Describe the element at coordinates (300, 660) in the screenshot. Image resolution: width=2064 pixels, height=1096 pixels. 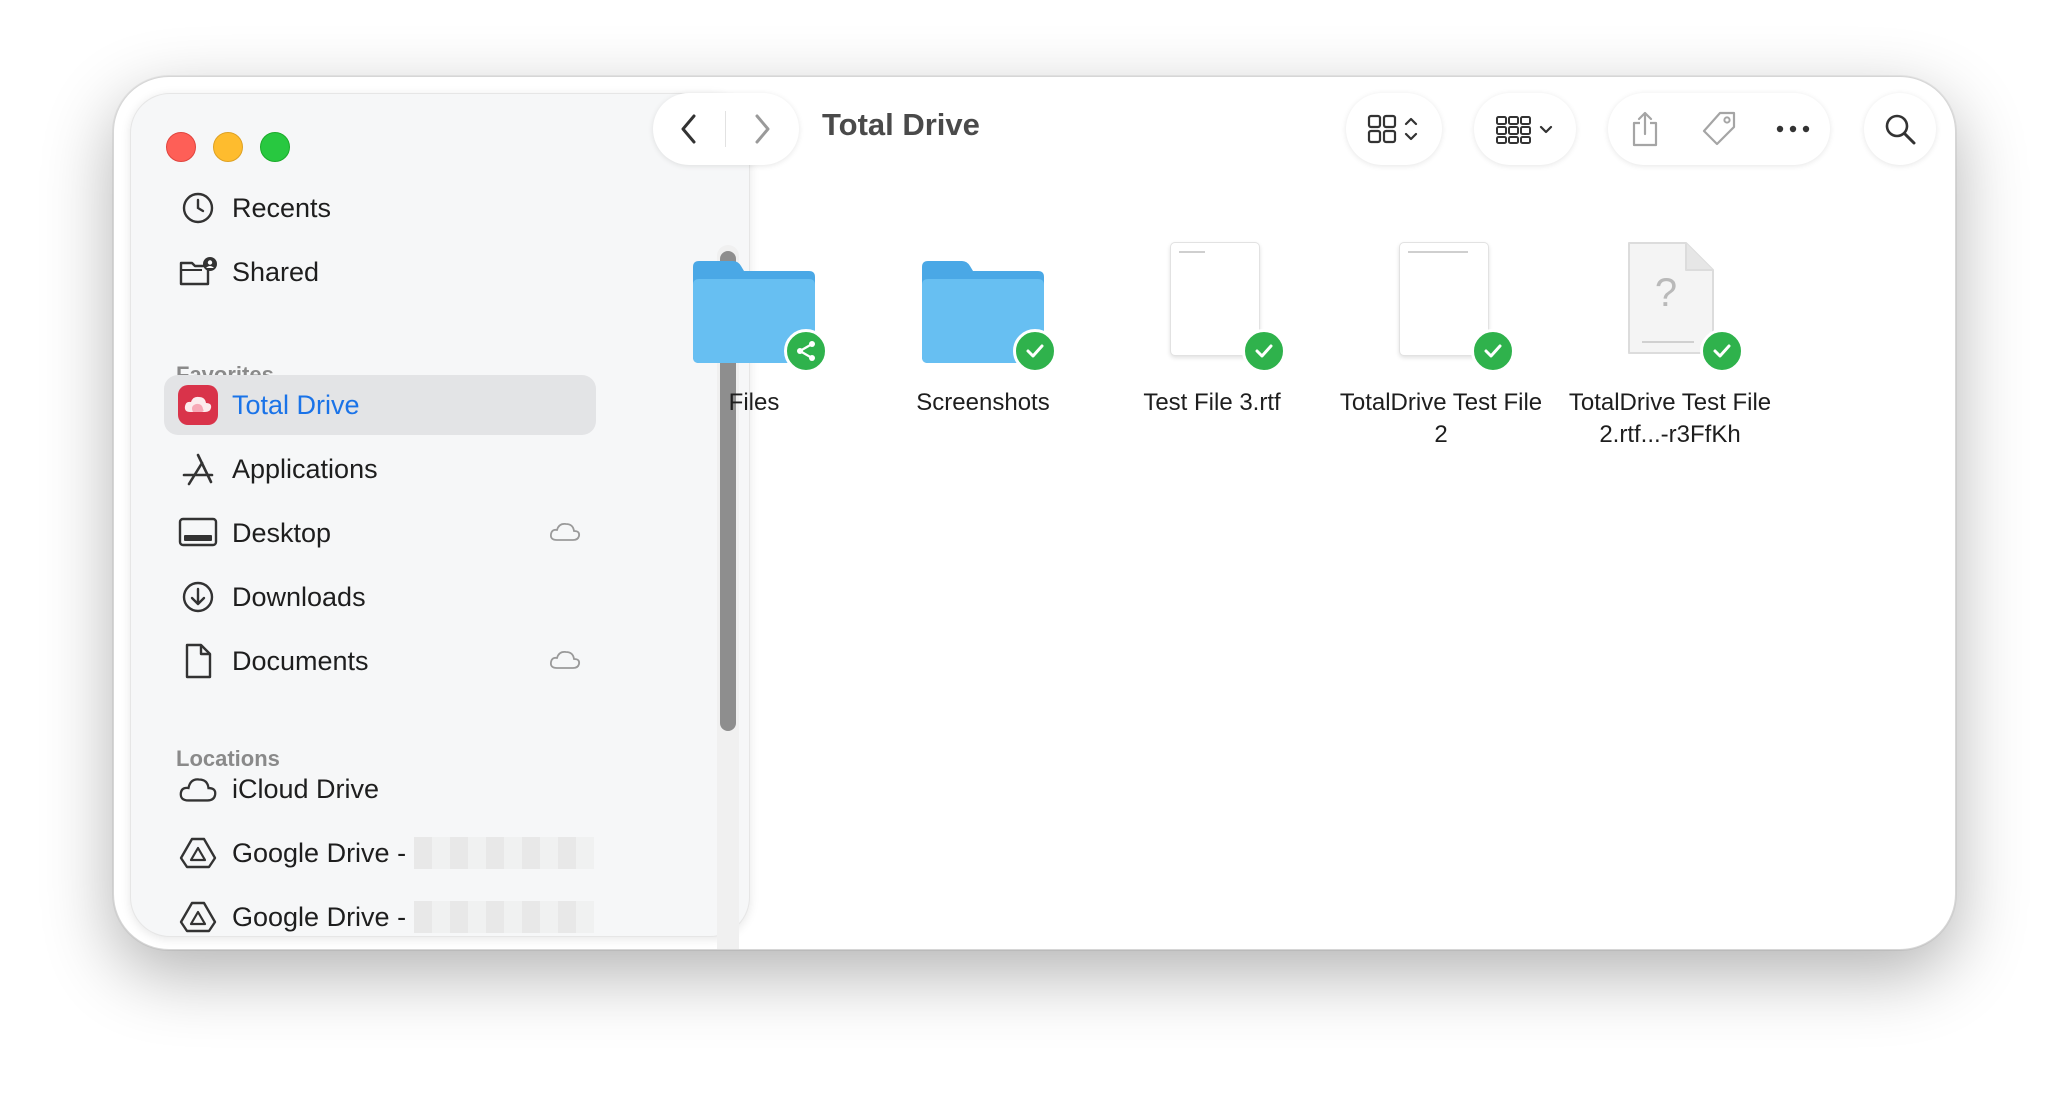
I see `sidebar-item-label: Documents` at that location.